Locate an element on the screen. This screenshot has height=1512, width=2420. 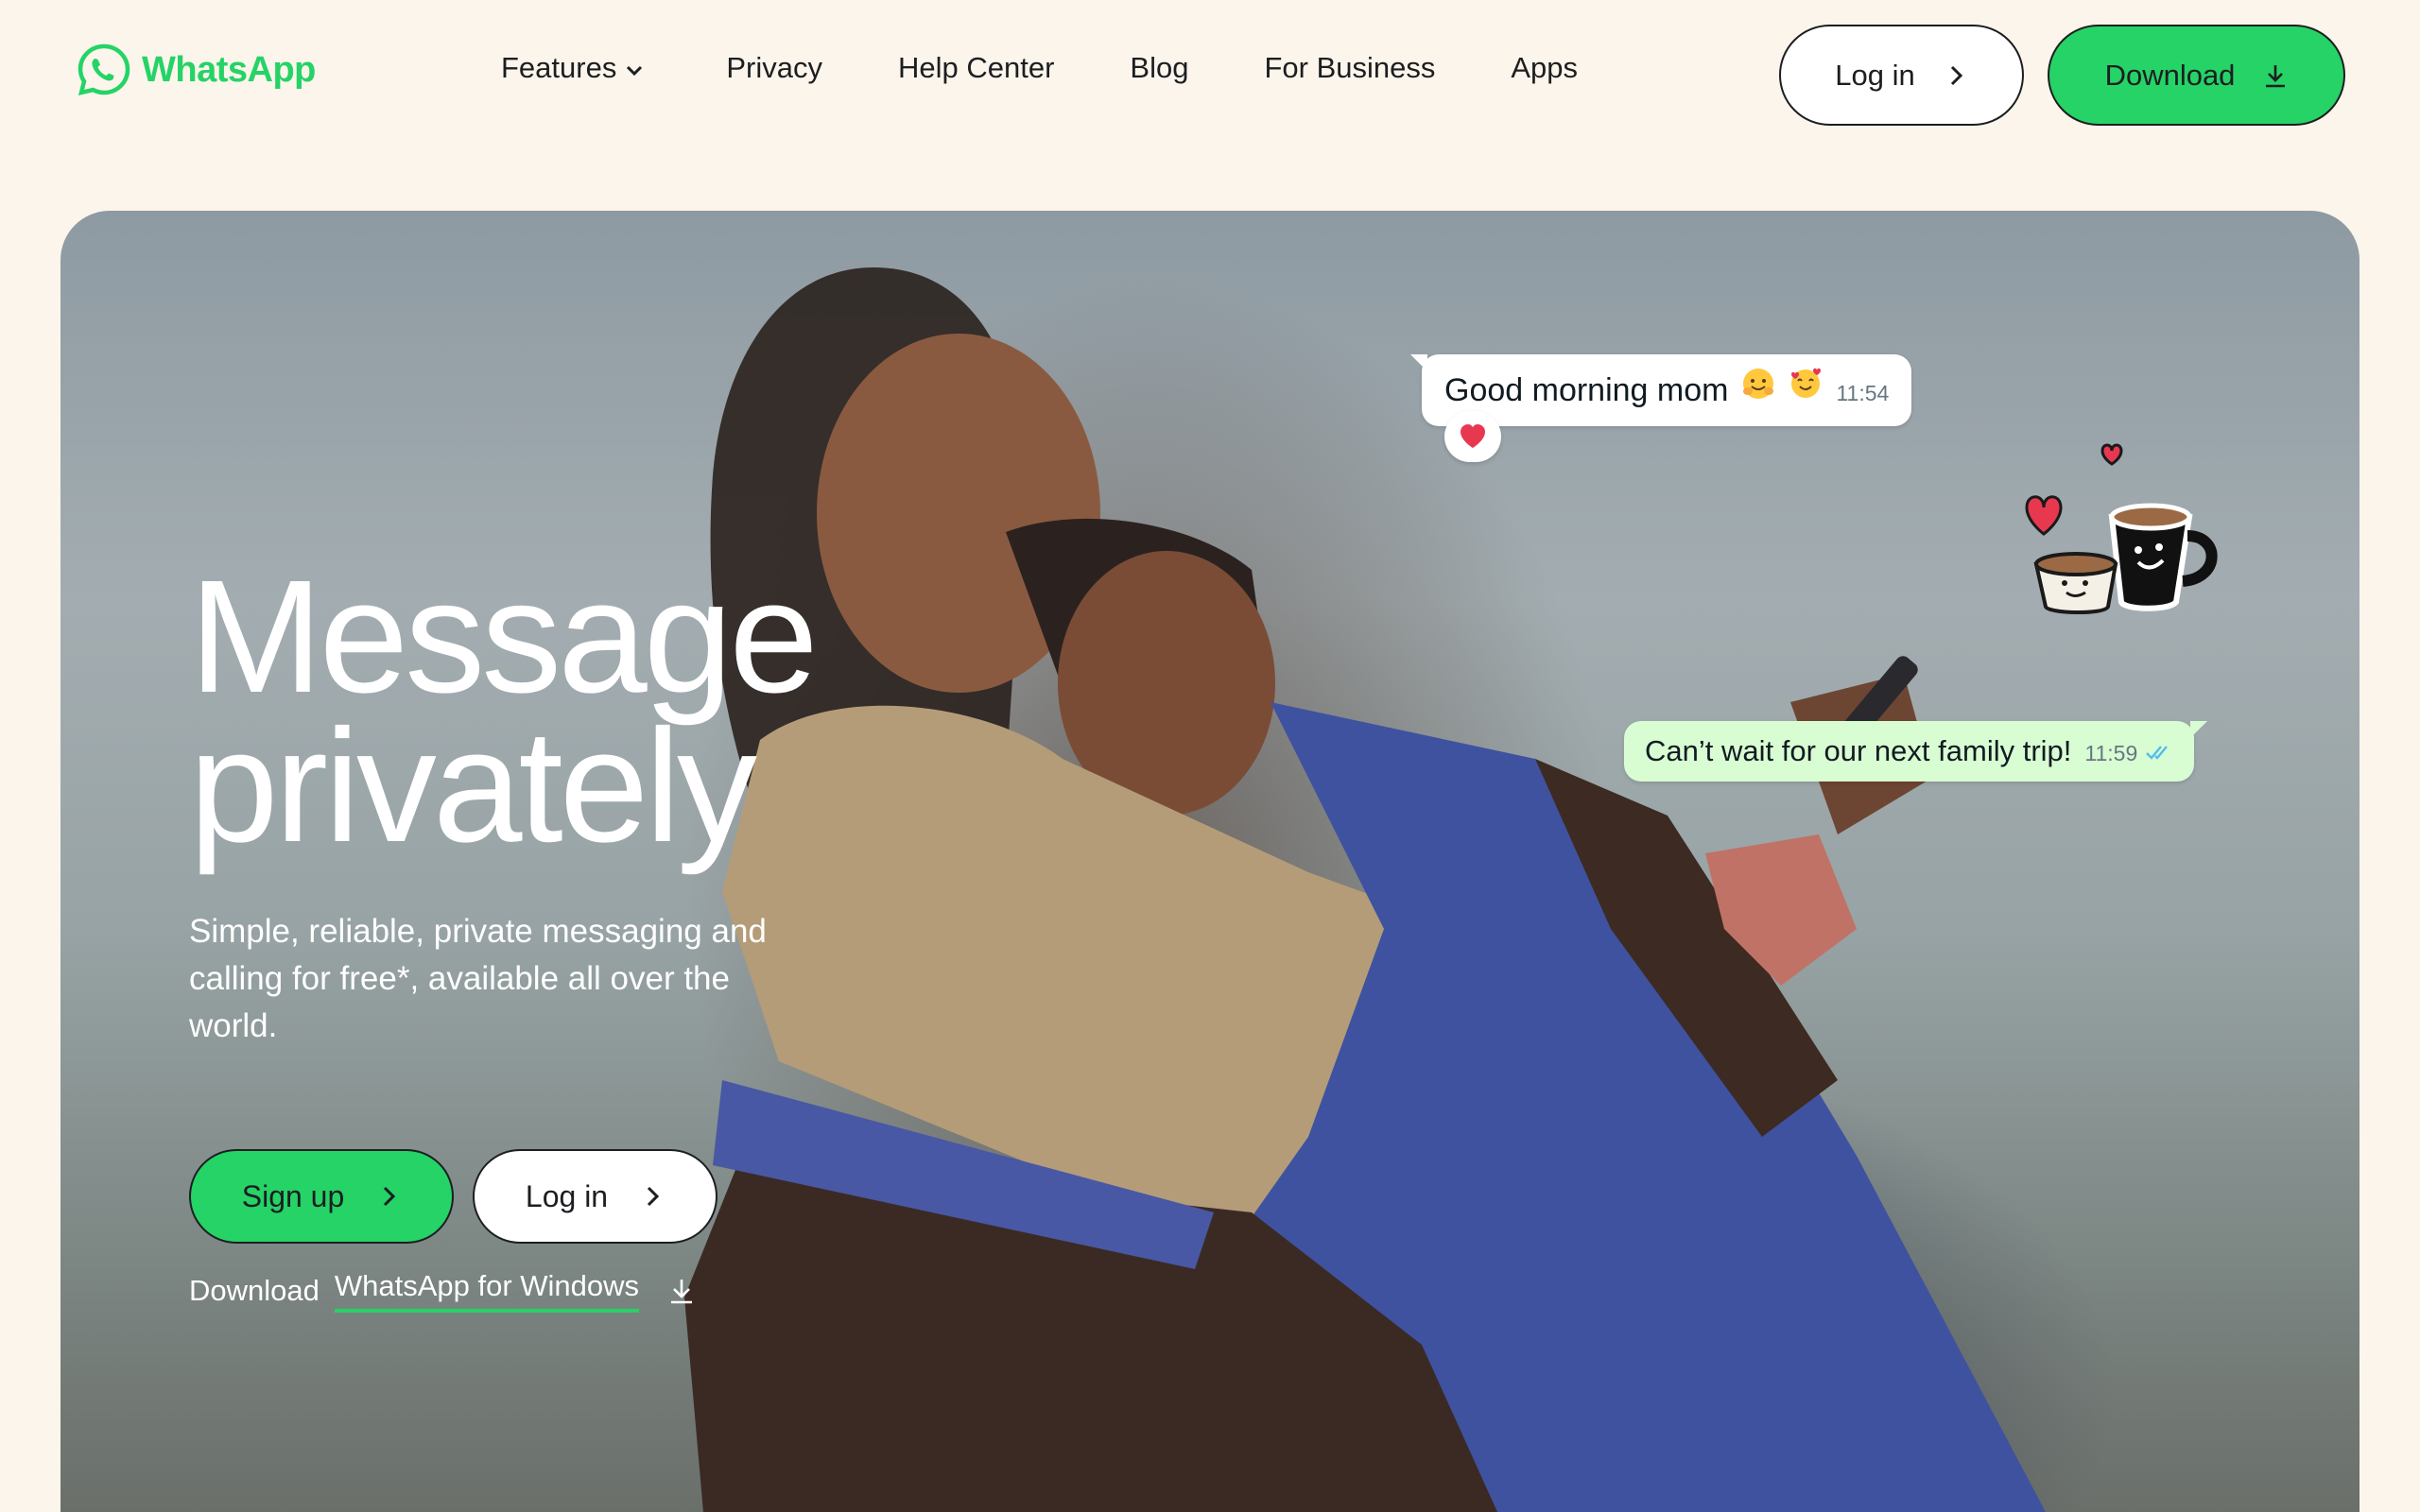
brand-name: WhatsApp is located at coordinates (229, 69).